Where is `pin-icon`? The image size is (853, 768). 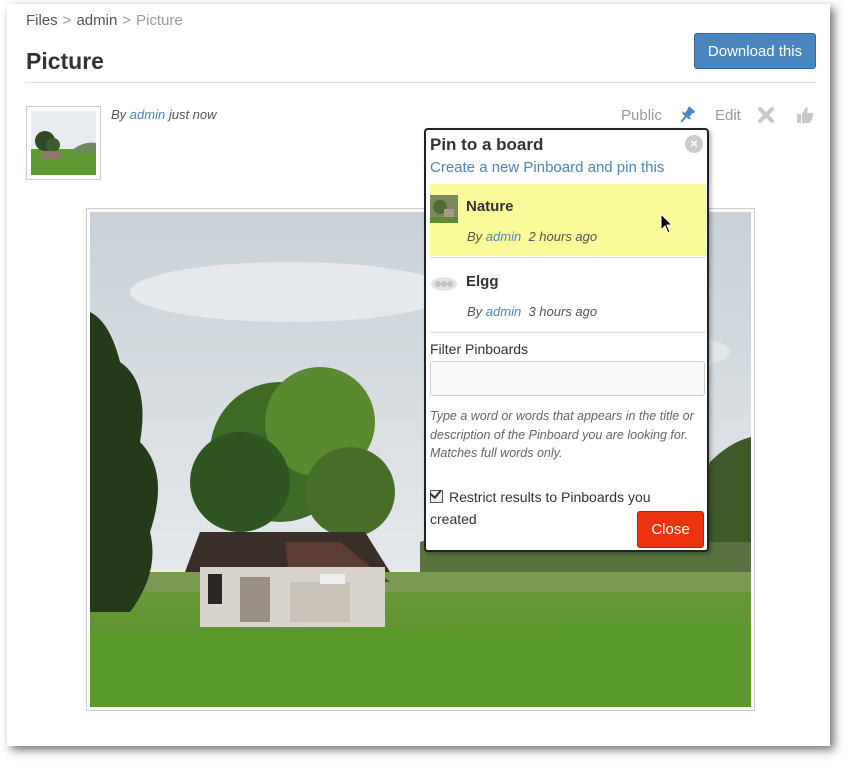 pin-icon is located at coordinates (687, 117).